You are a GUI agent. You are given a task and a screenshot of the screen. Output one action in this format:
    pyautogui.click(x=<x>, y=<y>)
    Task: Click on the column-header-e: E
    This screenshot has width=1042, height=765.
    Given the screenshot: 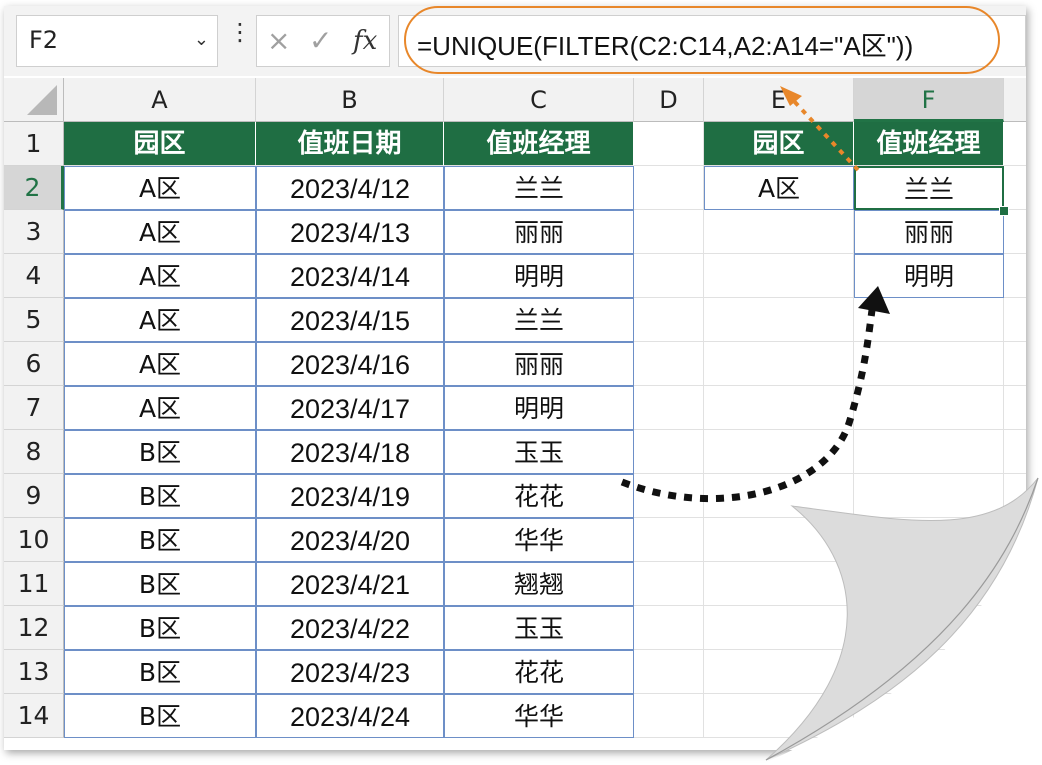 What is the action you would take?
    pyautogui.click(x=779, y=100)
    